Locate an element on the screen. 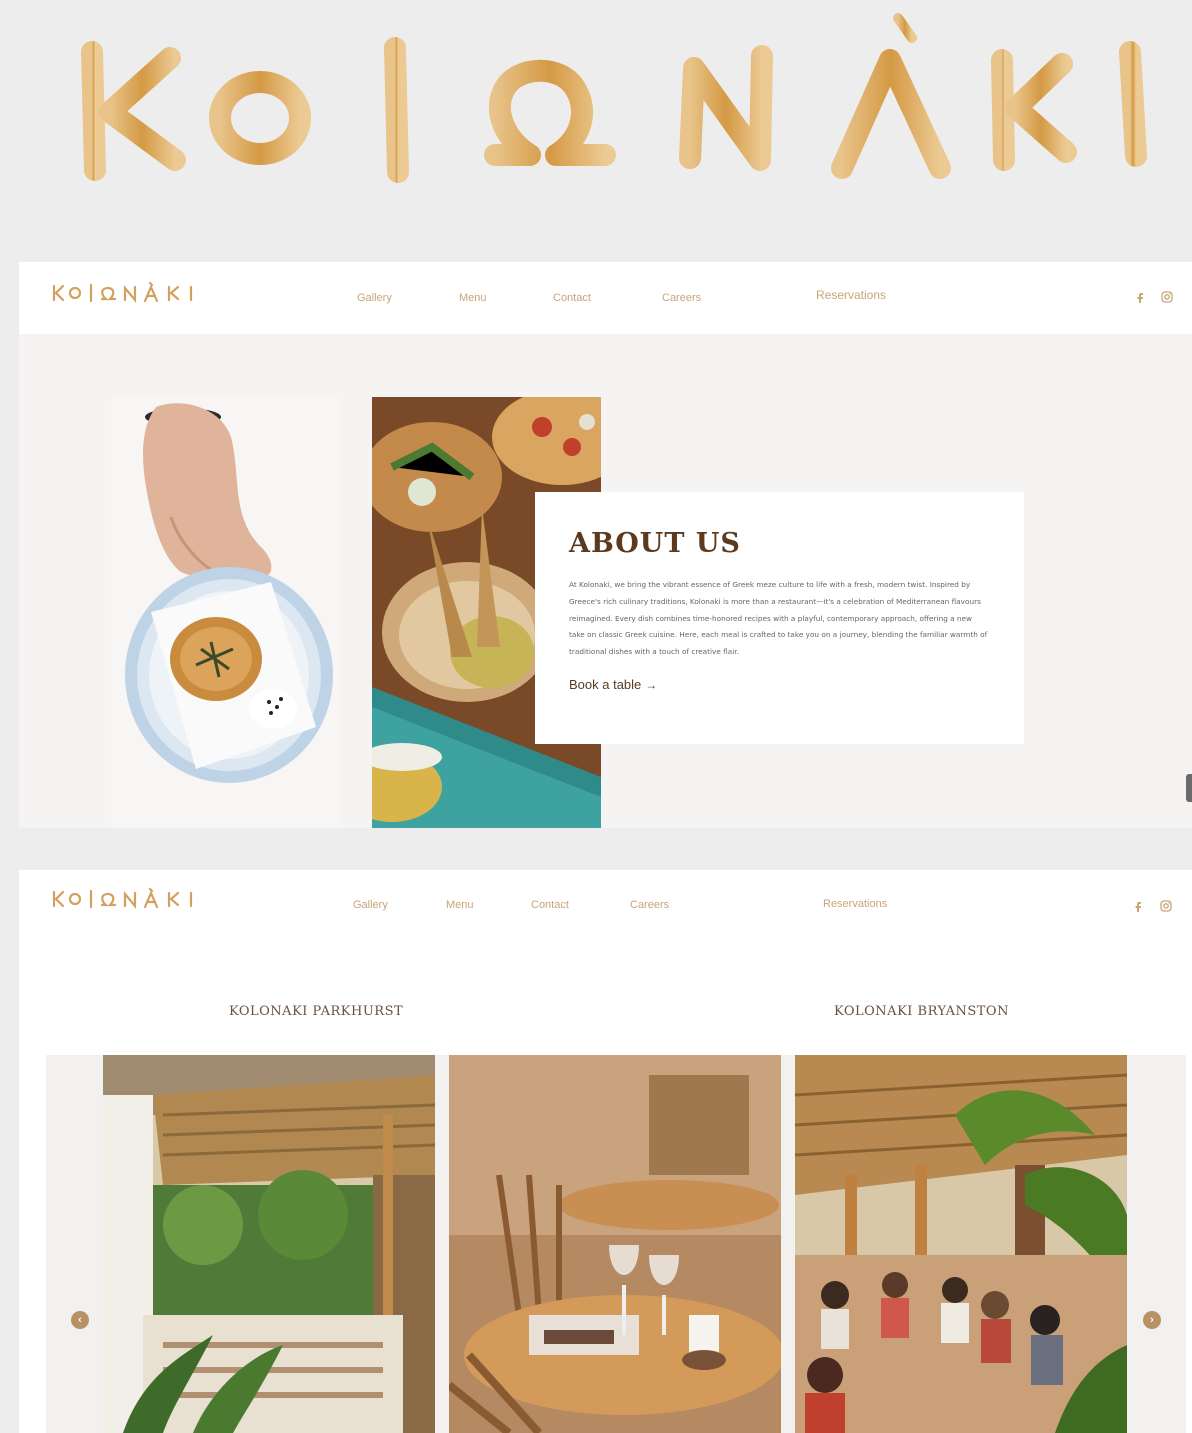 This screenshot has height=1433, width=1192. nav-link-careers-2: Careers is located at coordinates (649, 905).